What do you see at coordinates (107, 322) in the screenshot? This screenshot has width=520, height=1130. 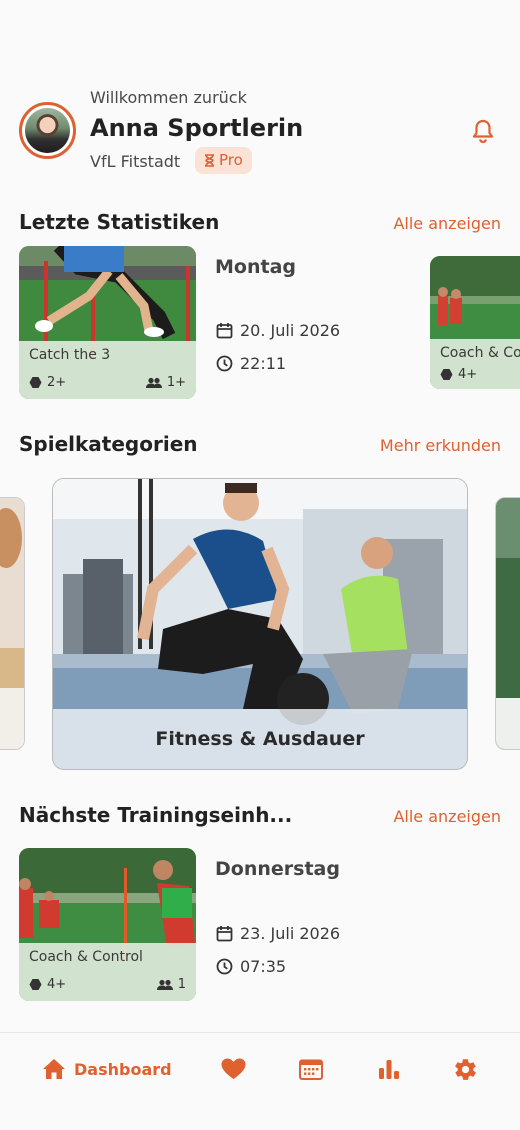 I see `stats-activity-card: Catch the 3 2+ 1+` at bounding box center [107, 322].